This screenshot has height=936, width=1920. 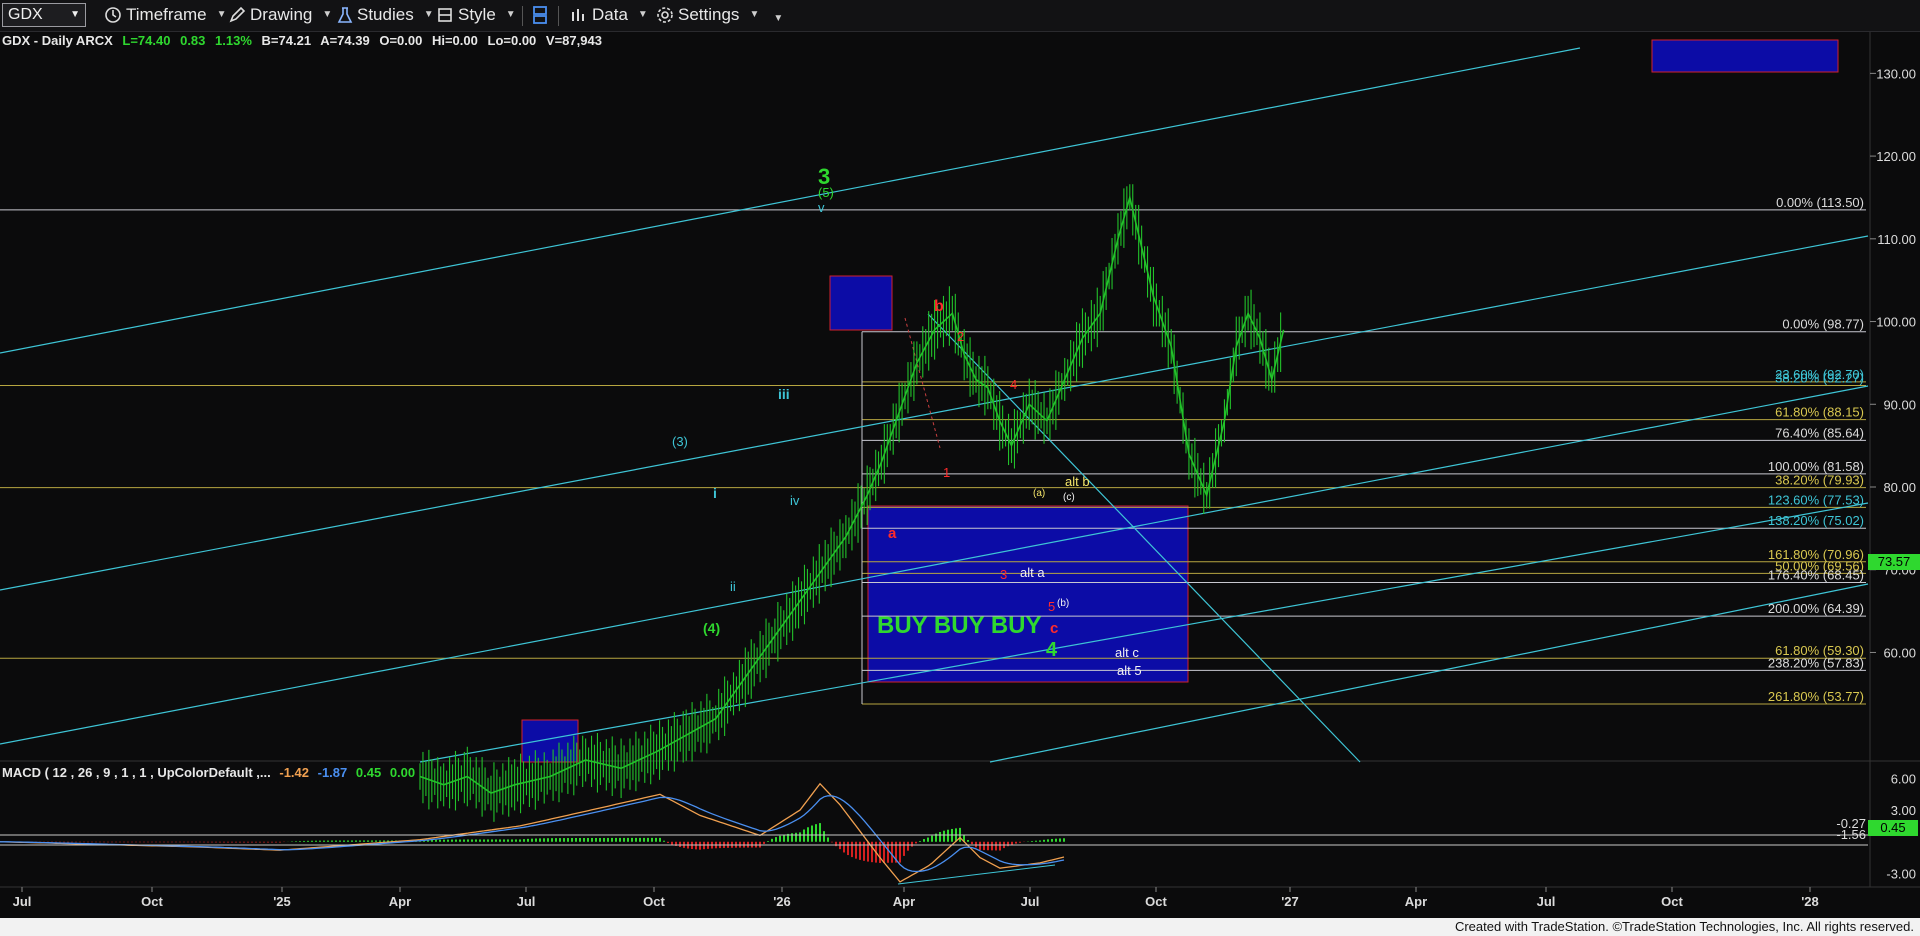 I want to click on wave-label: v, so click(x=821, y=207).